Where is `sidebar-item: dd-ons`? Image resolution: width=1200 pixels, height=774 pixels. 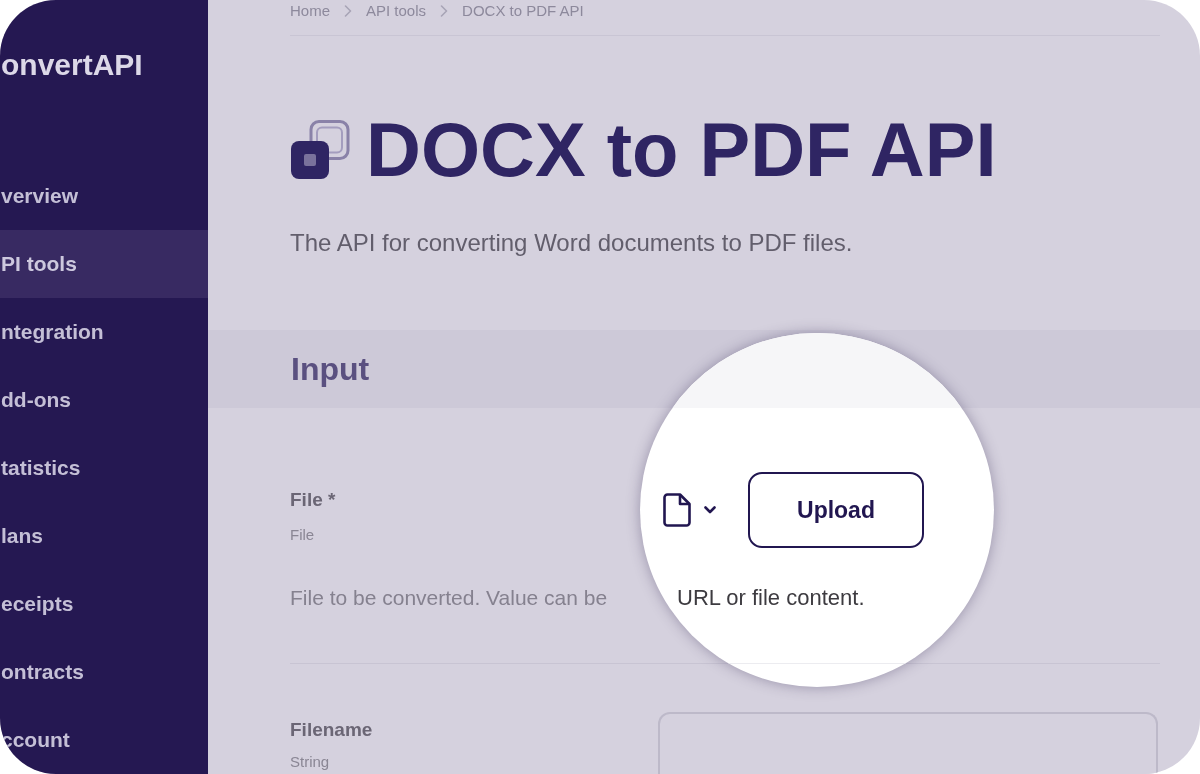
sidebar-item: dd-ons is located at coordinates (104, 400).